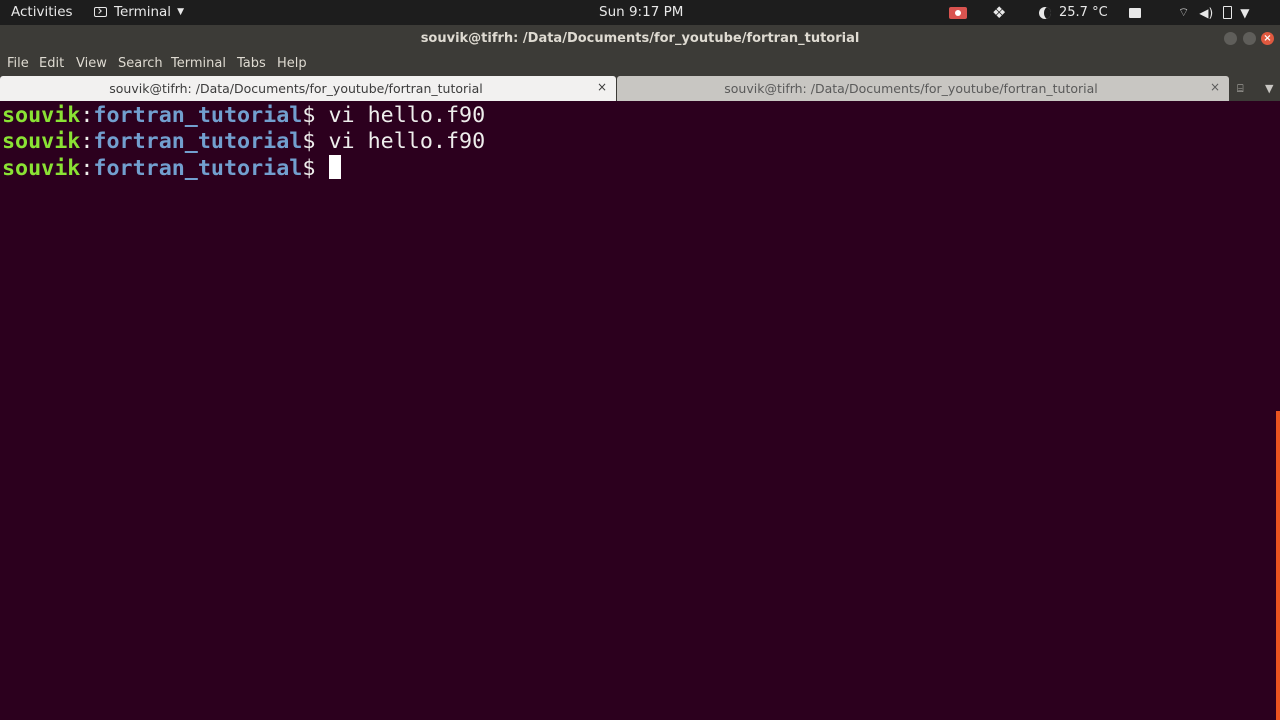  I want to click on menu-search: Search, so click(140, 63).